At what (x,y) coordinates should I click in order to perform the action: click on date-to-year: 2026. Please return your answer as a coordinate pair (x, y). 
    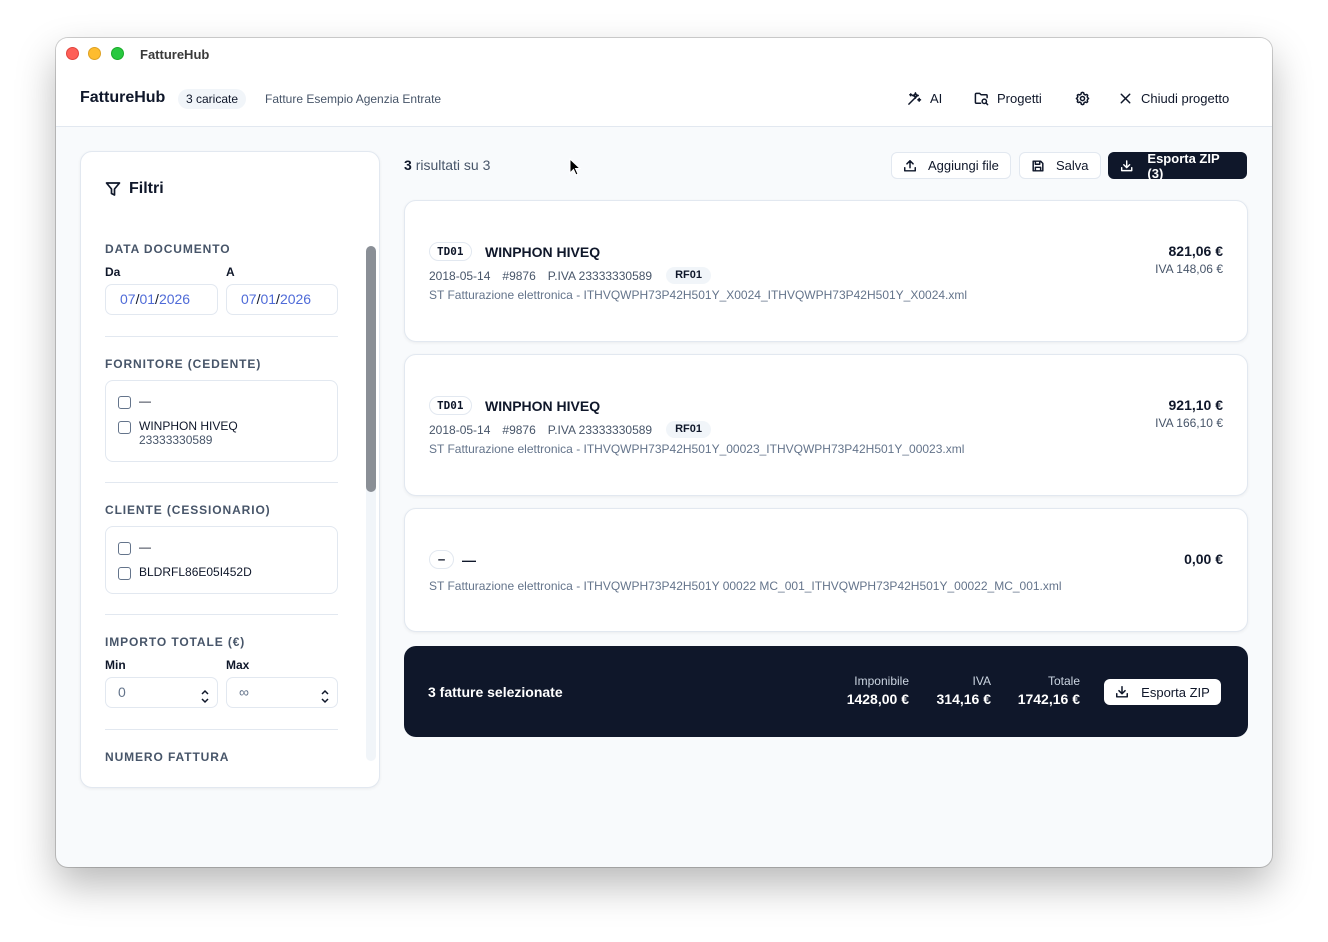
    Looking at the image, I should click on (295, 299).